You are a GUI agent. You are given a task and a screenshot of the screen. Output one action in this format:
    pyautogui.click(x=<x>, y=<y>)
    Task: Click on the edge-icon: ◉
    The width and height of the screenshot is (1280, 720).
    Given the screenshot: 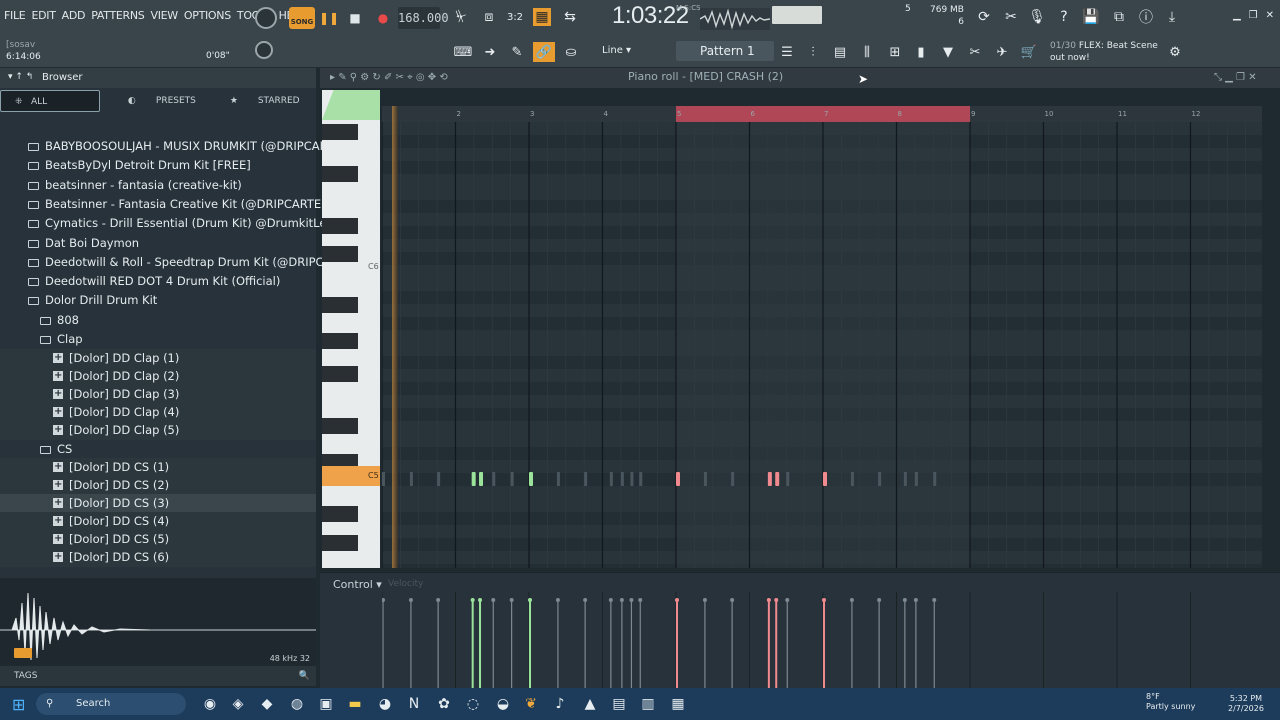 What is the action you would take?
    pyautogui.click(x=210, y=704)
    